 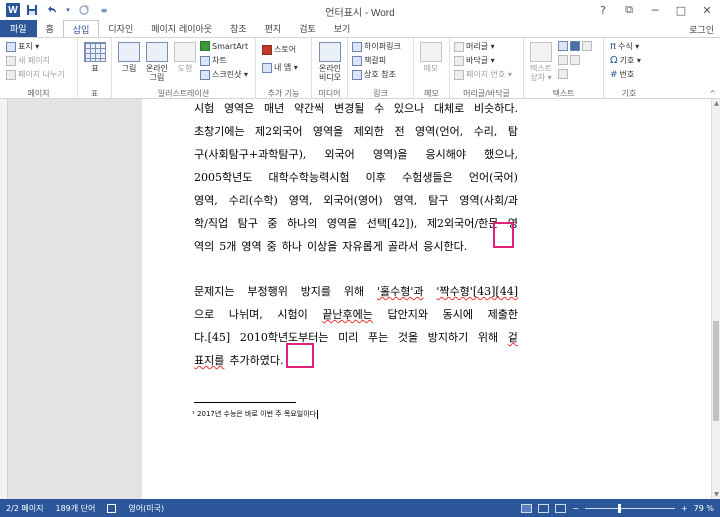 What do you see at coordinates (22, 46) in the screenshot?
I see `cover-page-button: 표지 ▾` at bounding box center [22, 46].